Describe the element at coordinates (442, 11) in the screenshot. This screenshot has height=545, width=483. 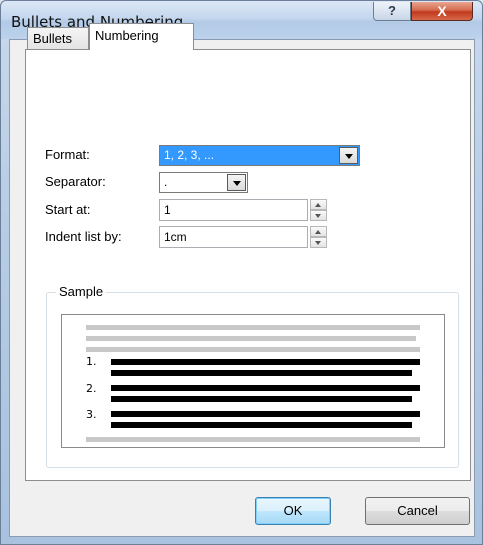
I see `close-button: X` at that location.